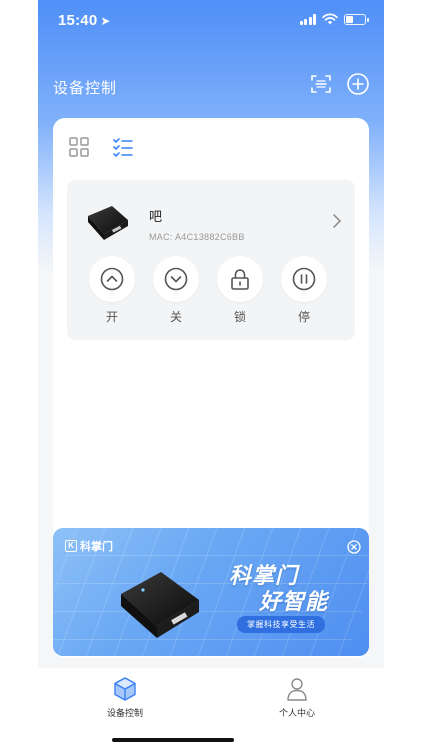 The height and width of the screenshot is (750, 422). Describe the element at coordinates (240, 279) in the screenshot. I see `lock-icon` at that location.